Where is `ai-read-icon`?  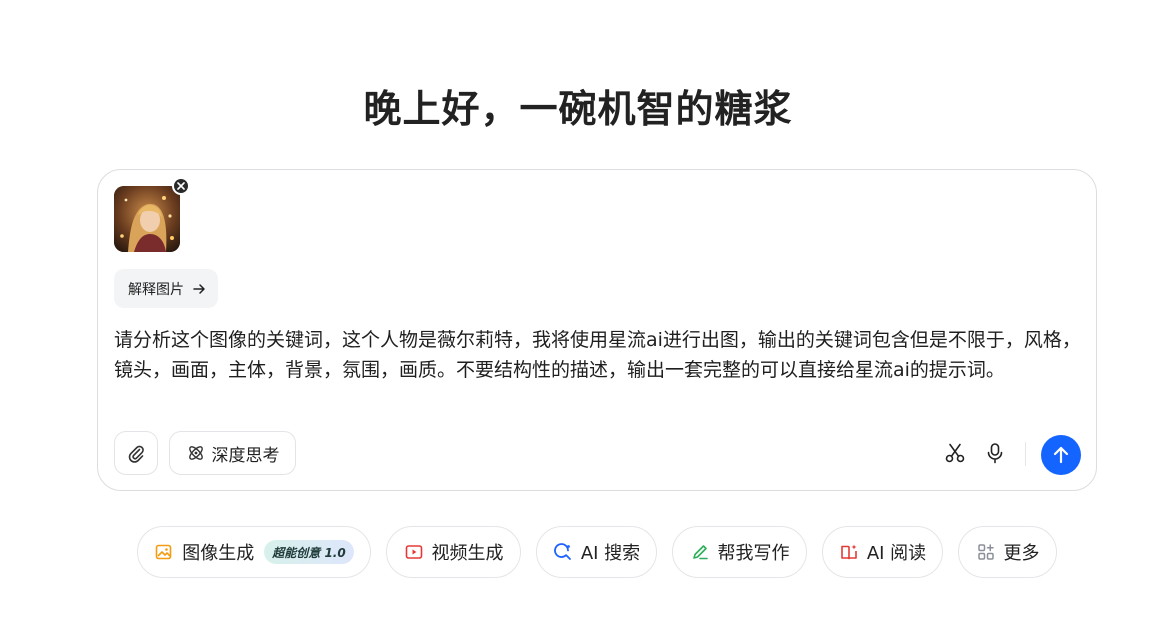
ai-read-icon is located at coordinates (849, 552).